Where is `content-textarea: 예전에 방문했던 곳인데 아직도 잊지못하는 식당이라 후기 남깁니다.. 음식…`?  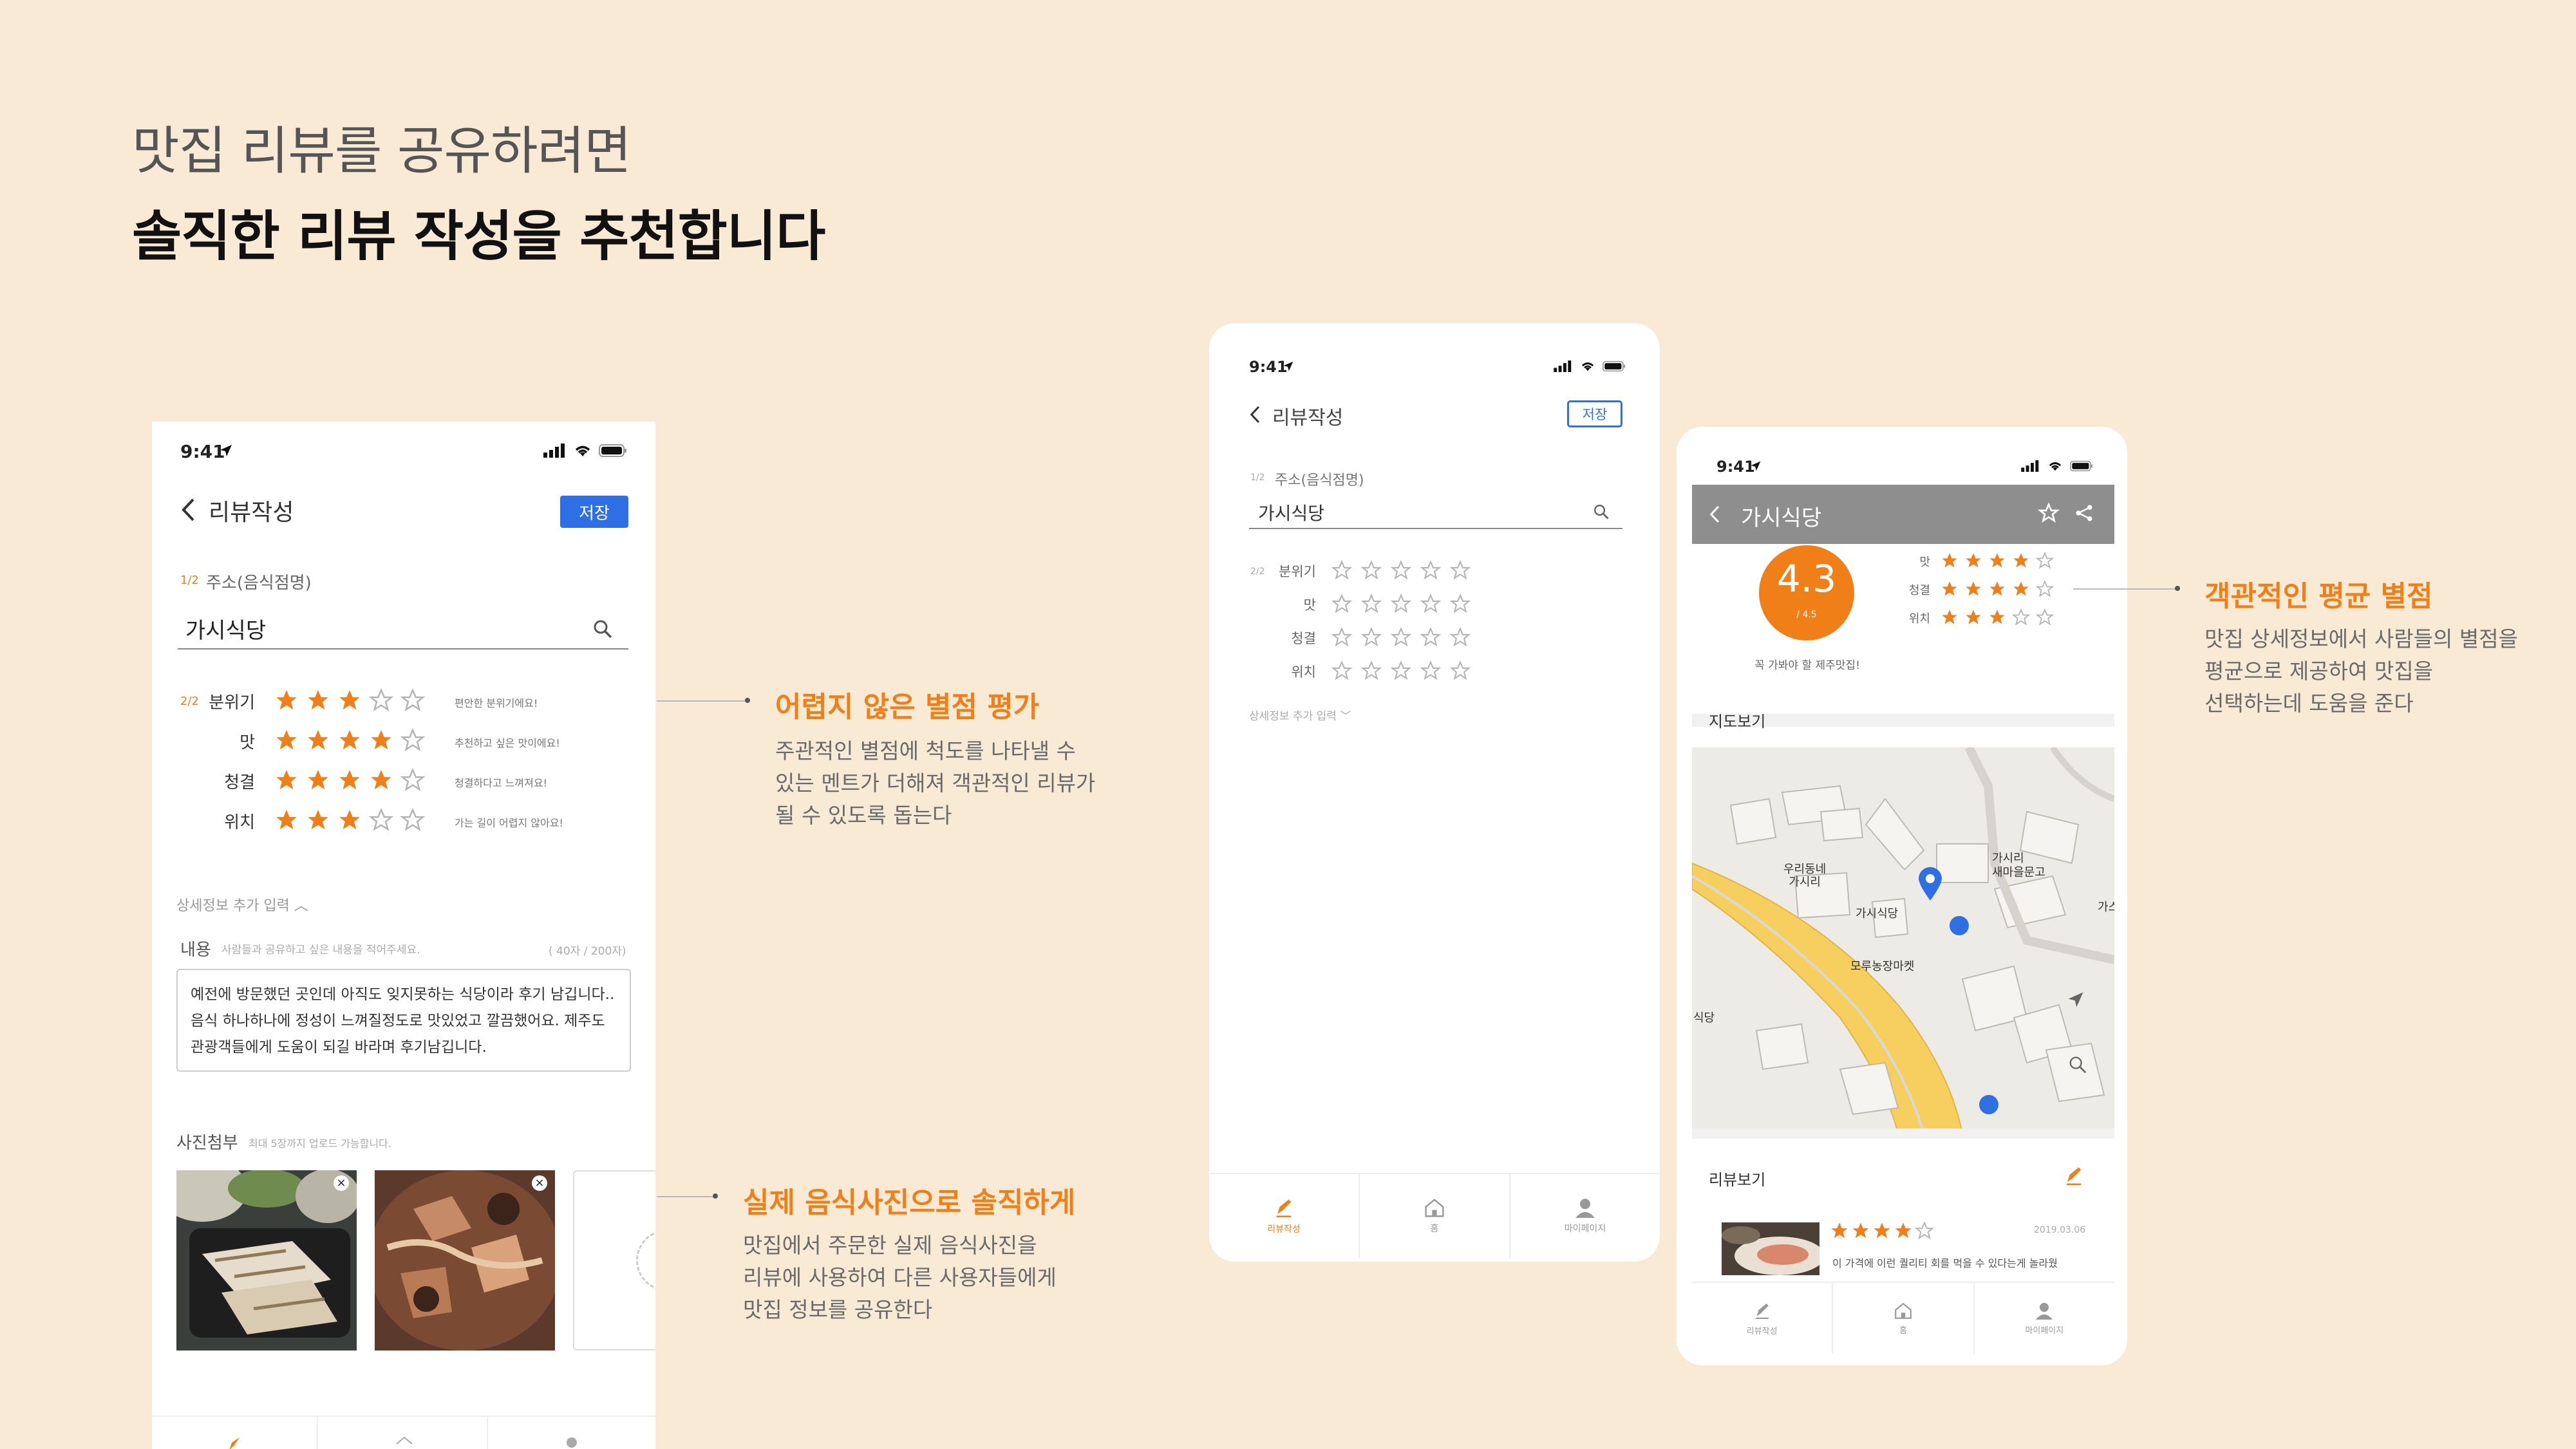 content-textarea: 예전에 방문했던 곳인데 아직도 잊지못하는 식당이라 후기 남깁니다.. 음식… is located at coordinates (403, 1020).